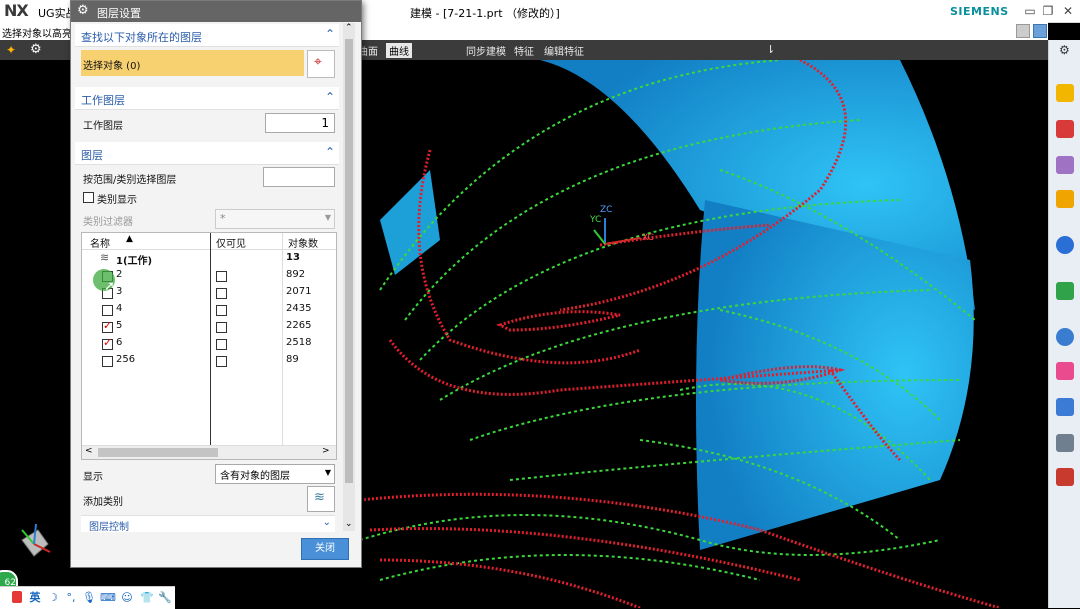  I want to click on add-category-button: ≋, so click(321, 499).